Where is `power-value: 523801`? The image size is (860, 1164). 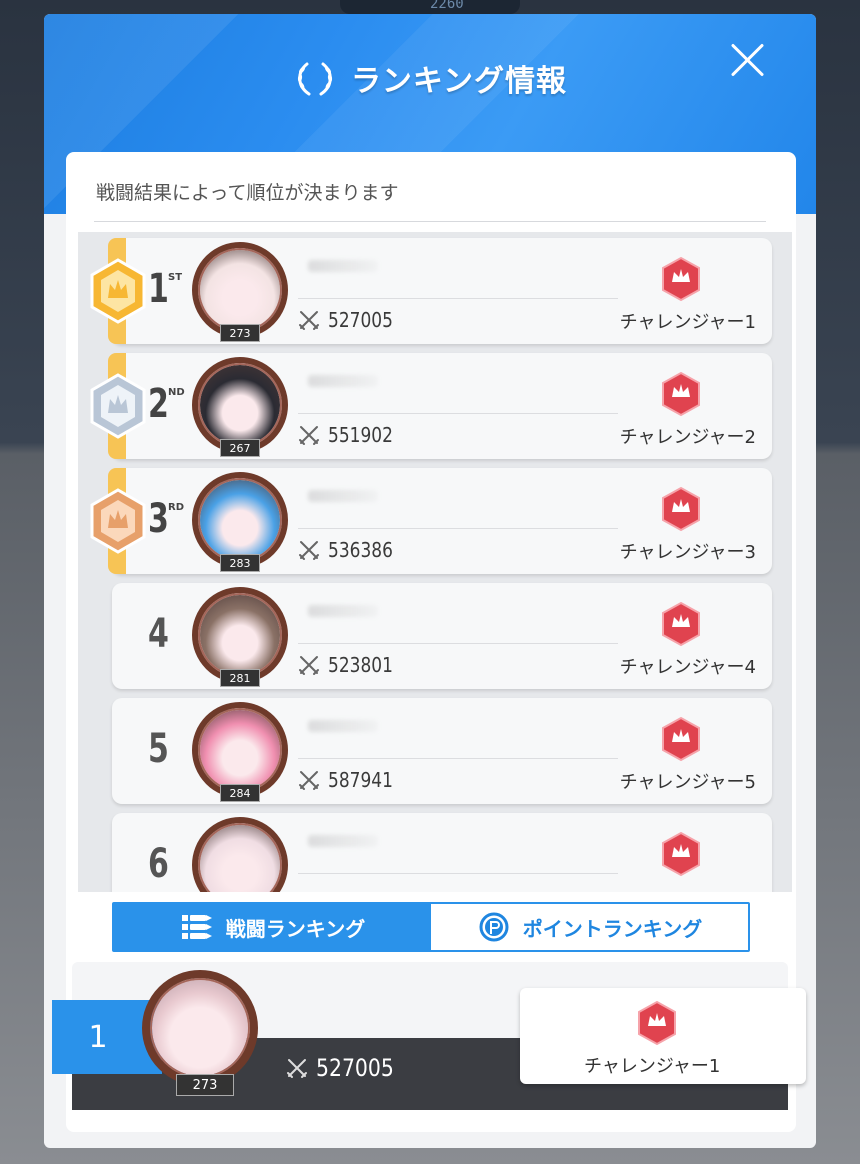 power-value: 523801 is located at coordinates (360, 665).